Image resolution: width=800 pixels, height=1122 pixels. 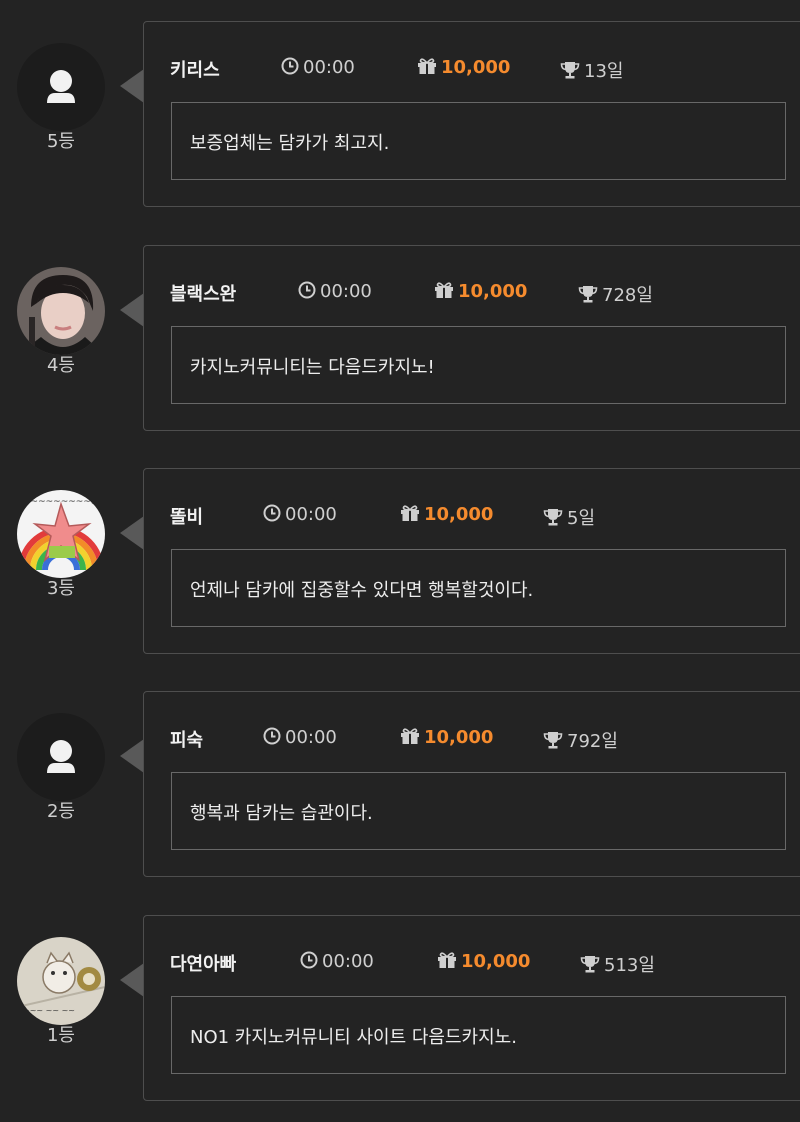 What do you see at coordinates (186, 739) in the screenshot?
I see `nickname: 피숙` at bounding box center [186, 739].